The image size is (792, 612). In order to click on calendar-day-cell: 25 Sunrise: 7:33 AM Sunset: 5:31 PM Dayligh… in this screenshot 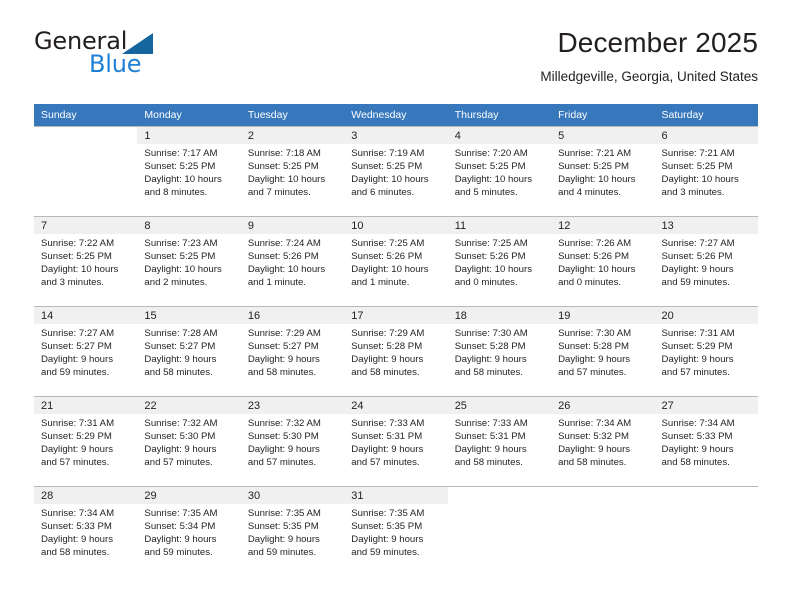, I will do `click(499, 441)`.